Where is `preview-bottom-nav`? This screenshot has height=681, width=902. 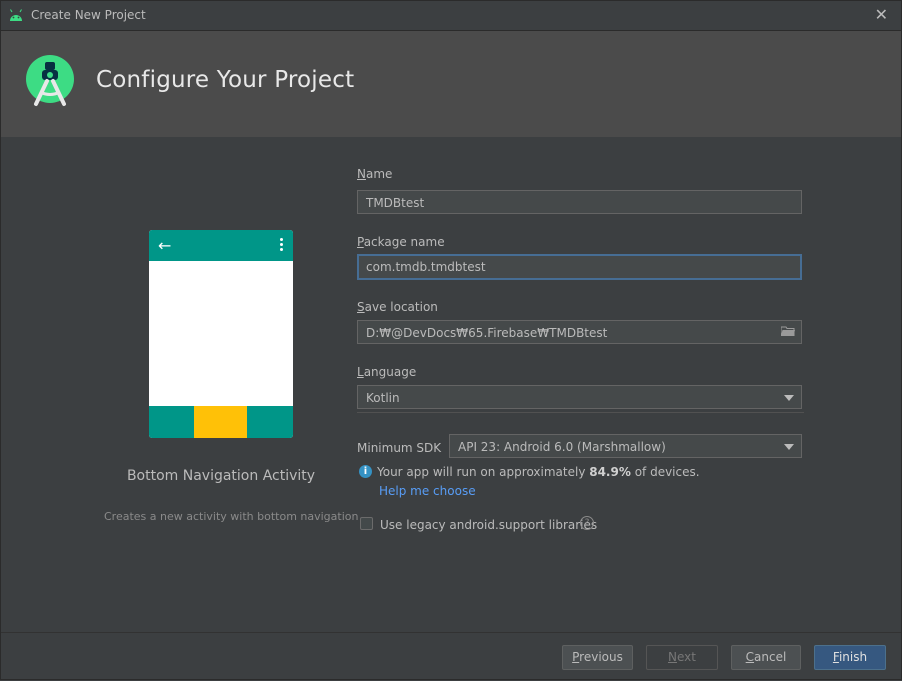
preview-bottom-nav is located at coordinates (221, 422).